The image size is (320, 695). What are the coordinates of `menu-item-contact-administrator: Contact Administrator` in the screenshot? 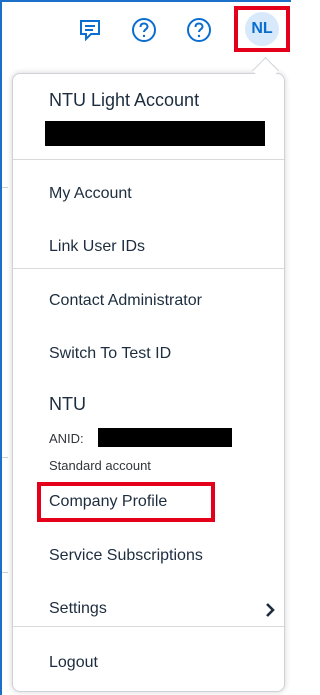 It's located at (125, 301).